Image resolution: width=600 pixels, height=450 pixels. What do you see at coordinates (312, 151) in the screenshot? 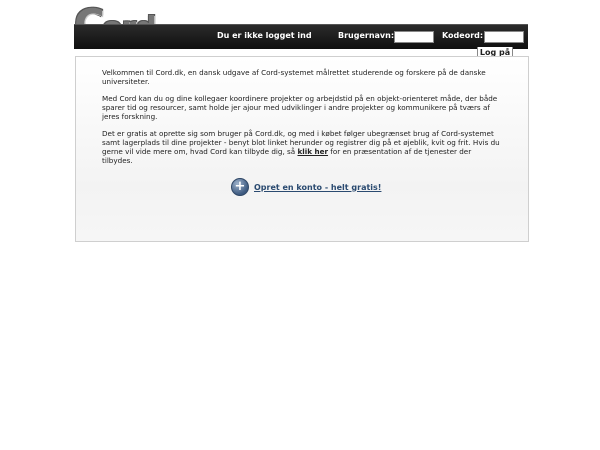
I see `more-info-link: klik her` at bounding box center [312, 151].